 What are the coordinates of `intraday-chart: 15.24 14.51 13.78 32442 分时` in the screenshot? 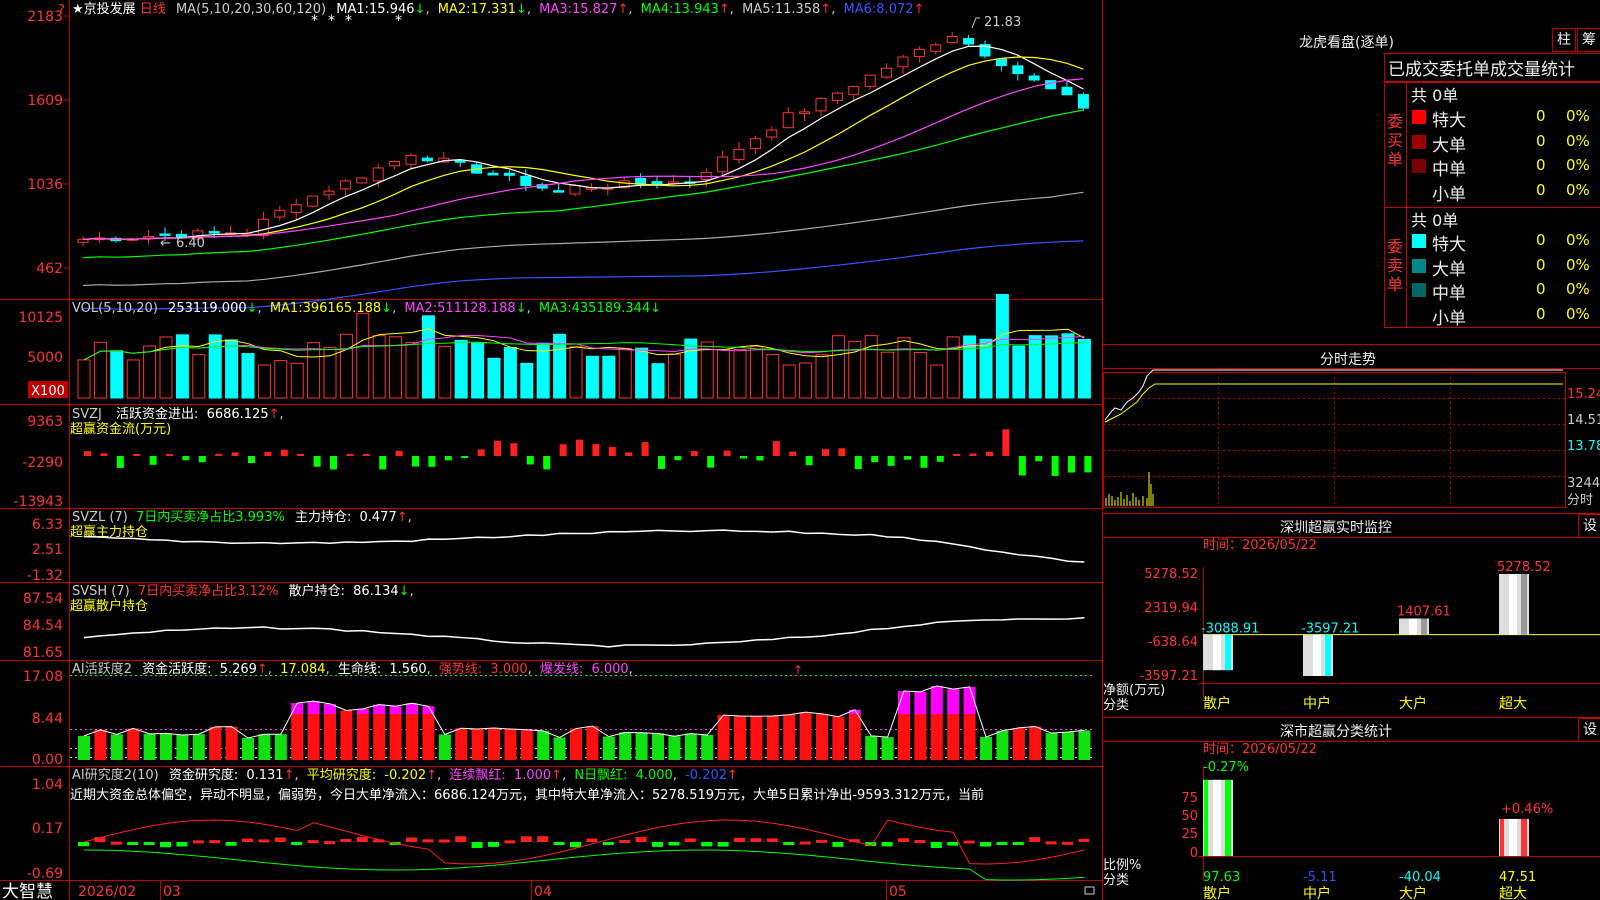 It's located at (1351, 440).